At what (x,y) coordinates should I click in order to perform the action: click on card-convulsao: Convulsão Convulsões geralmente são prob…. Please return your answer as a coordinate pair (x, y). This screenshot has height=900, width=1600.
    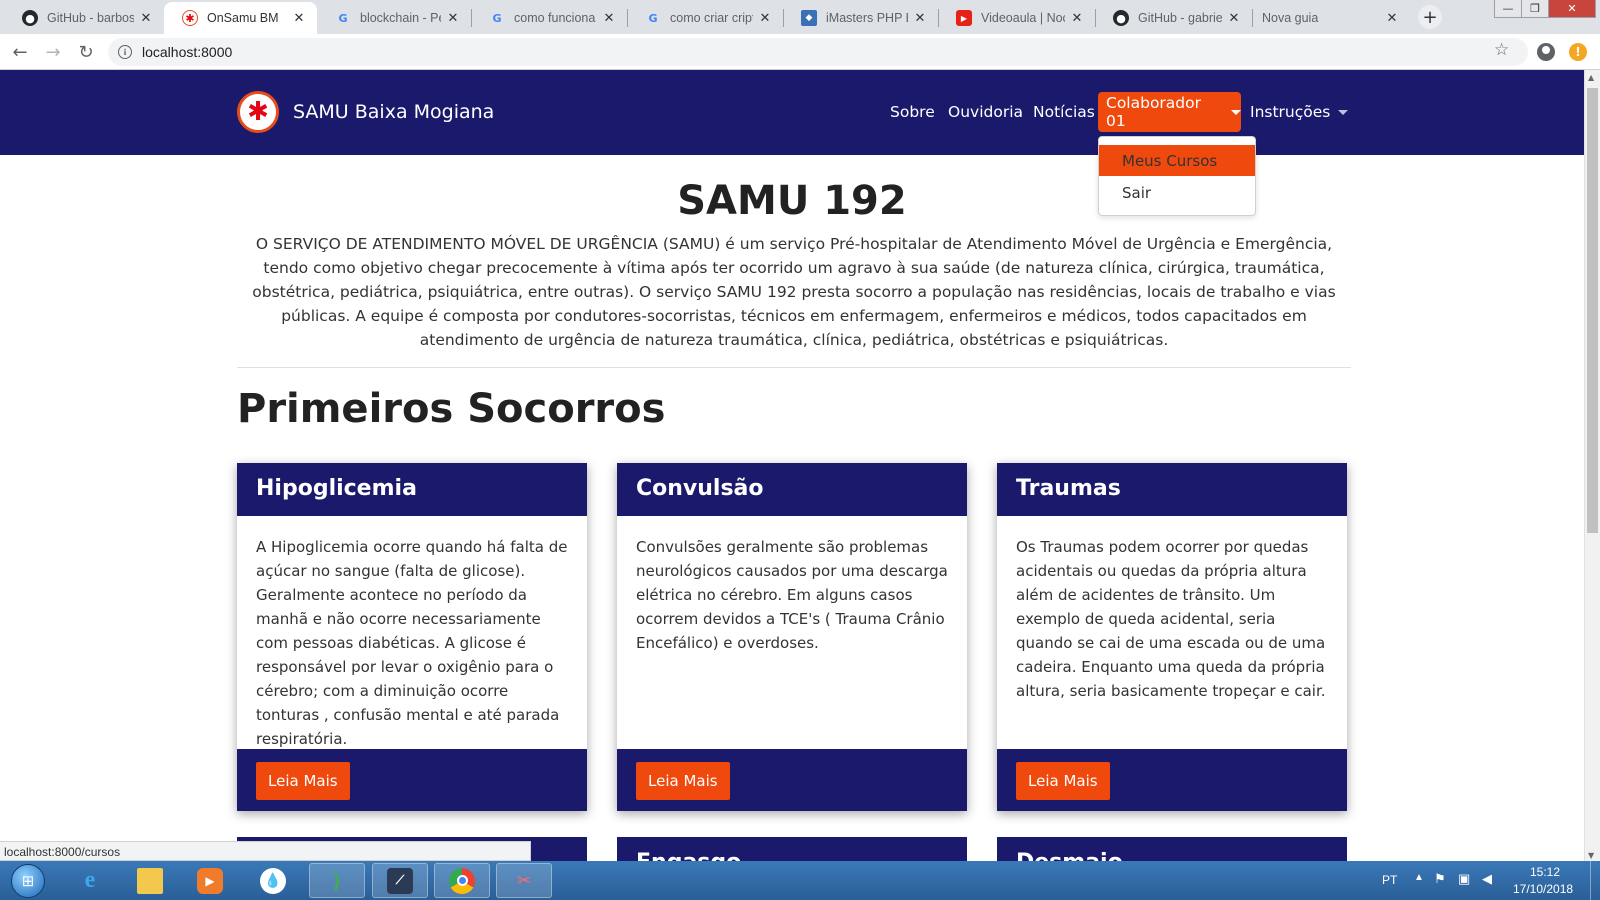
    Looking at the image, I should click on (792, 637).